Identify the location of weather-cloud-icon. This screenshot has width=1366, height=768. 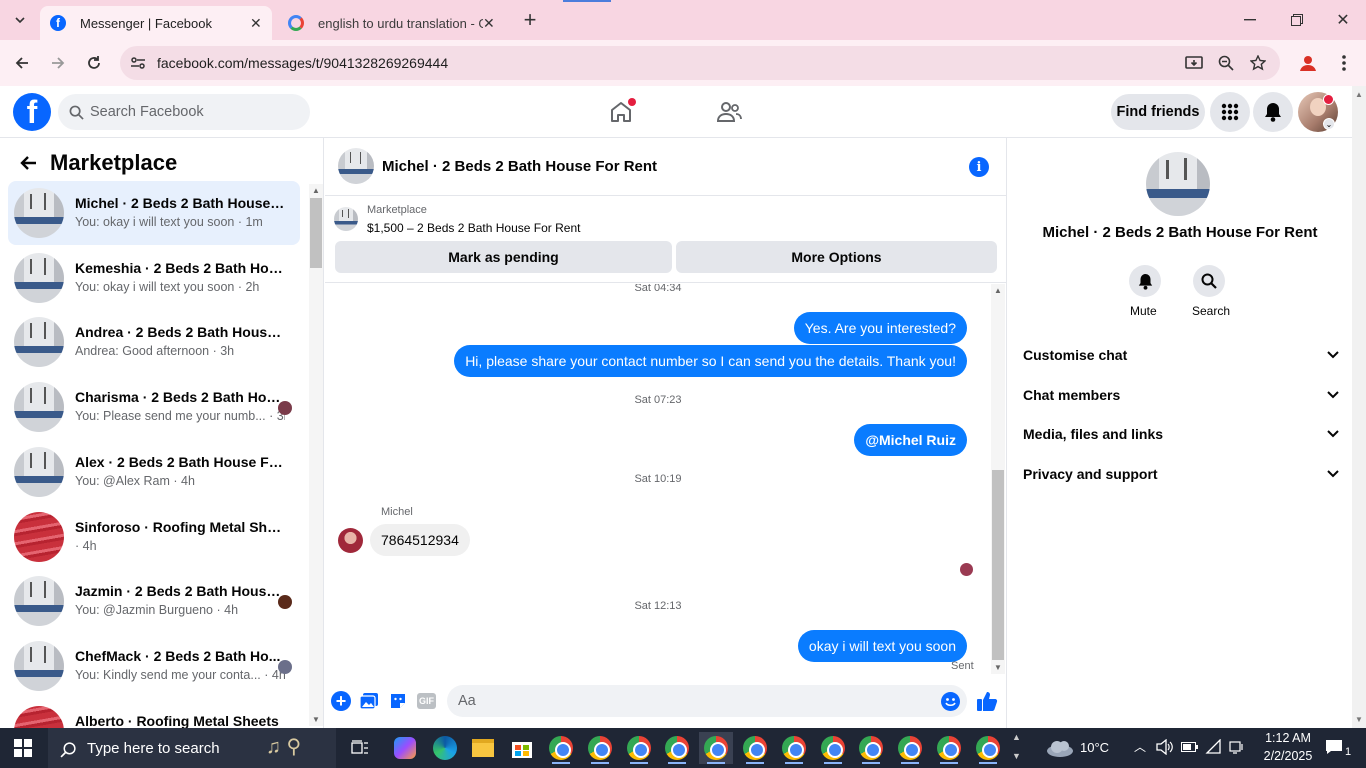
(1060, 748).